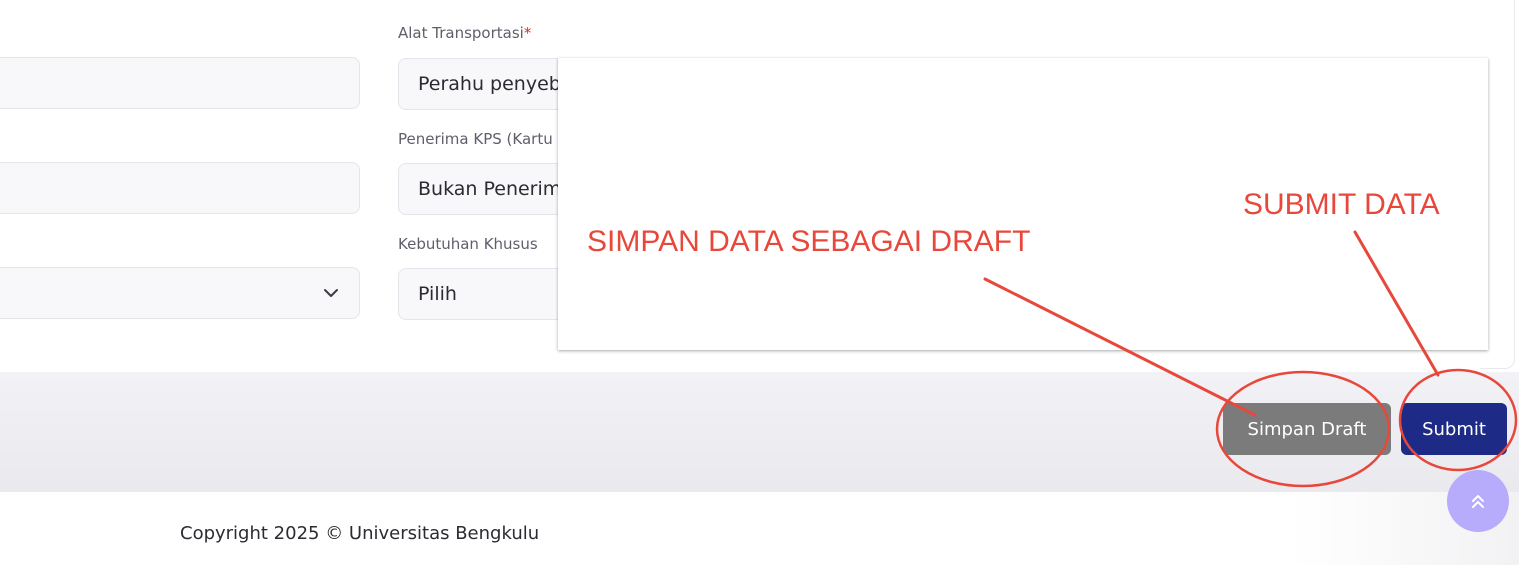 Image resolution: width=1519 pixels, height=565 pixels. What do you see at coordinates (331, 293) in the screenshot?
I see `chevron-down-icon` at bounding box center [331, 293].